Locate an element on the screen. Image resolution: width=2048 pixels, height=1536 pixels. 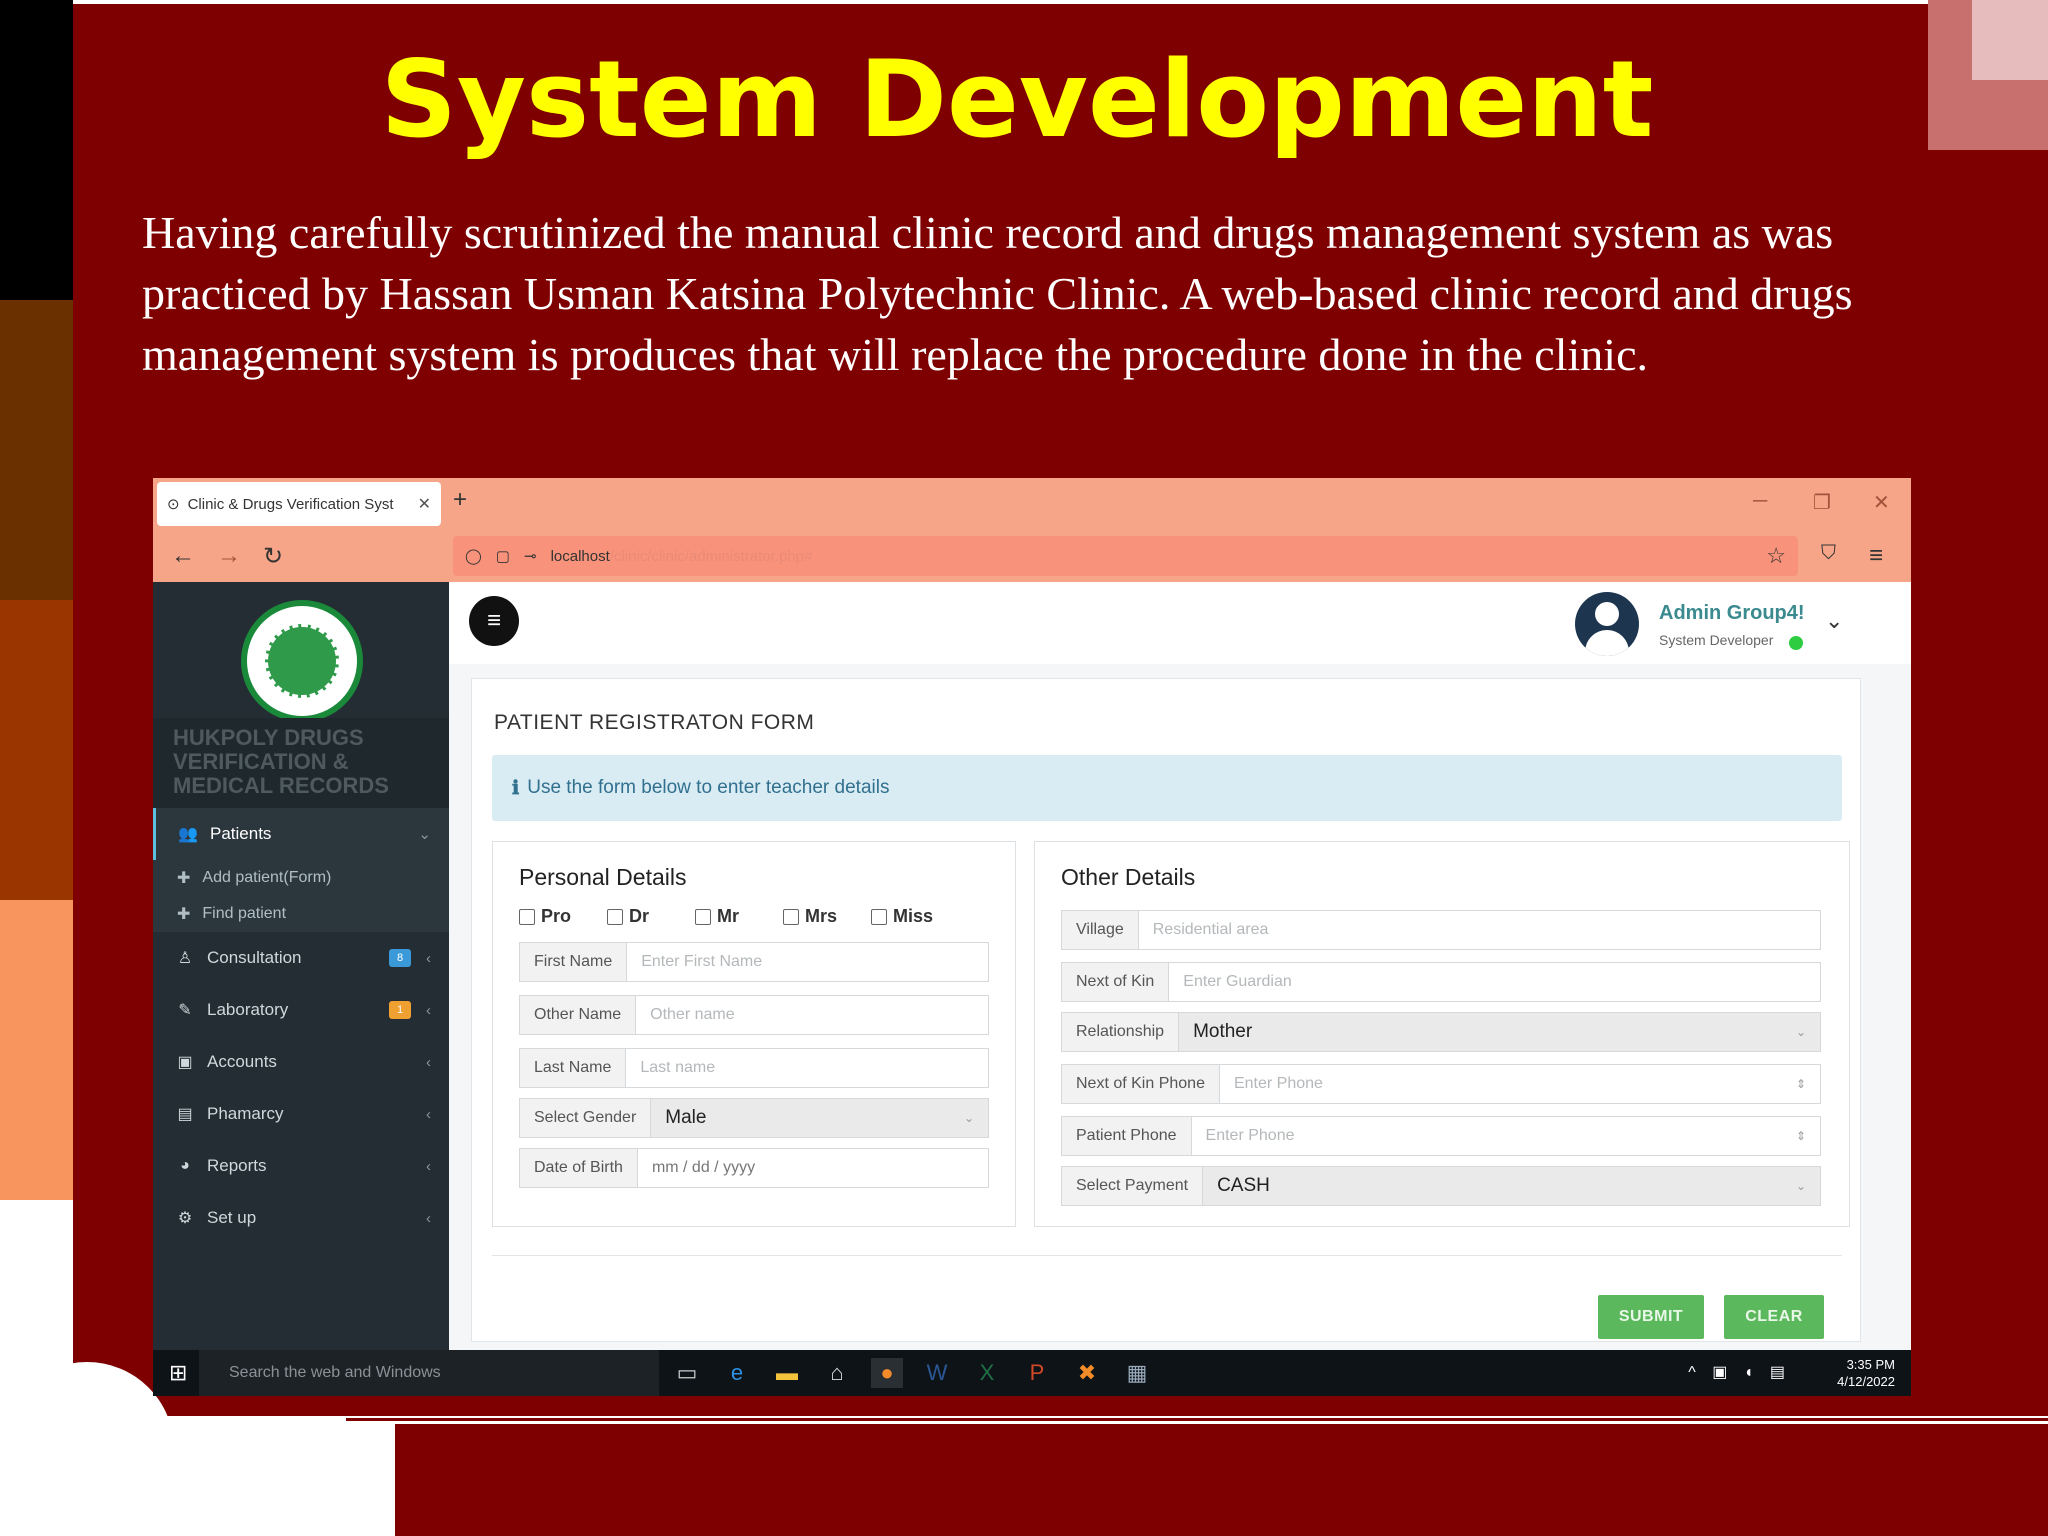
field-label: Relationship is located at coordinates (1121, 1032).